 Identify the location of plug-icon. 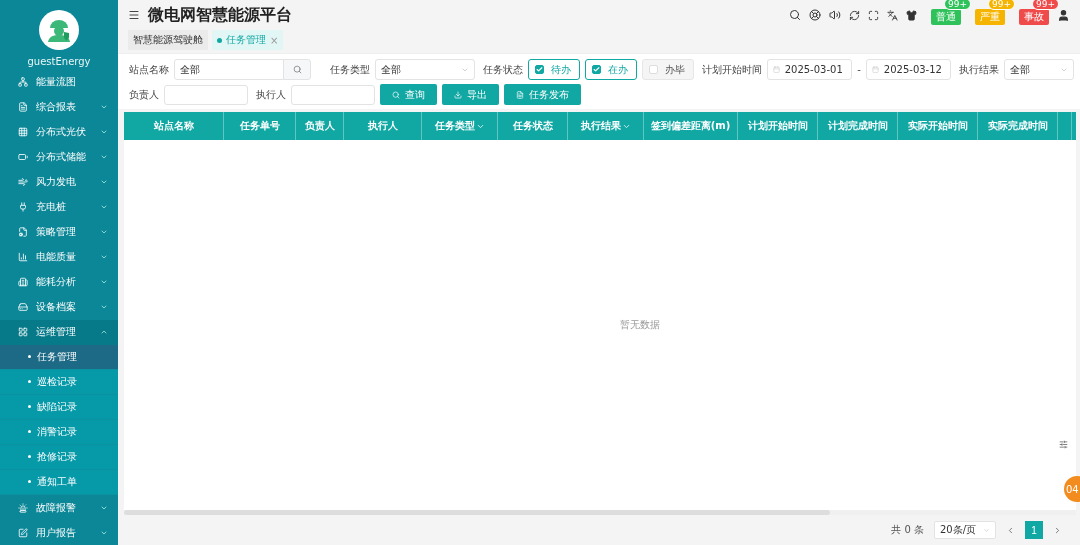
(23, 207).